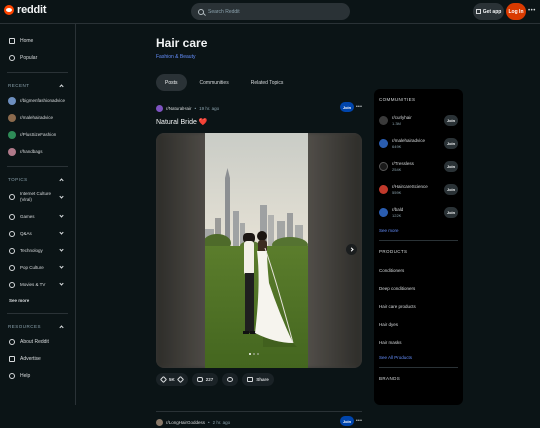 This screenshot has width=540, height=428. I want to click on topic-internet-culture: Internet Culture (Viral), so click(37, 197).